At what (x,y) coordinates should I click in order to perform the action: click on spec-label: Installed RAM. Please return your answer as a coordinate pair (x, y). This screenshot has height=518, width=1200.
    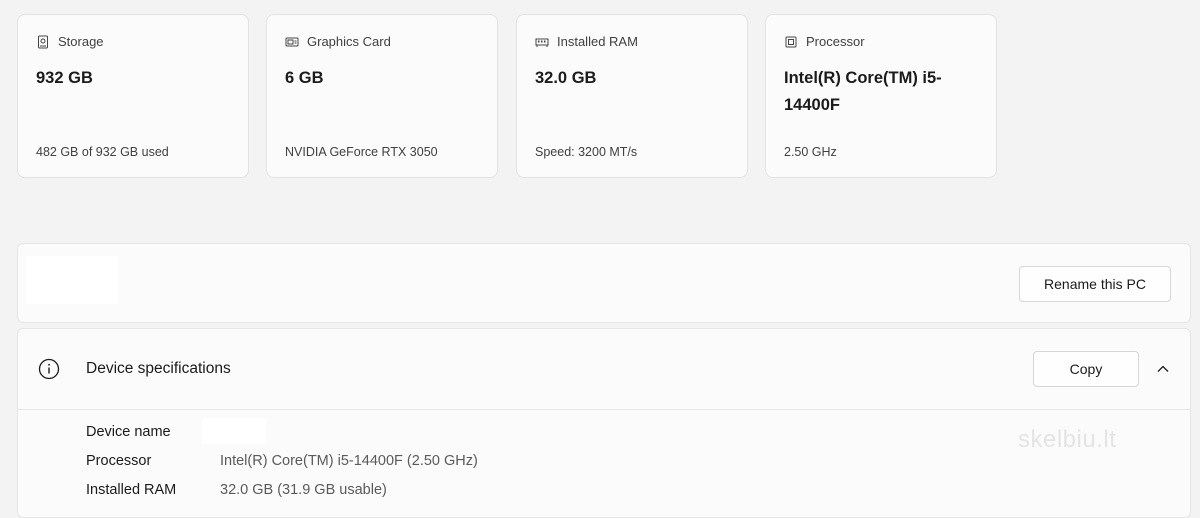
    Looking at the image, I should click on (131, 490).